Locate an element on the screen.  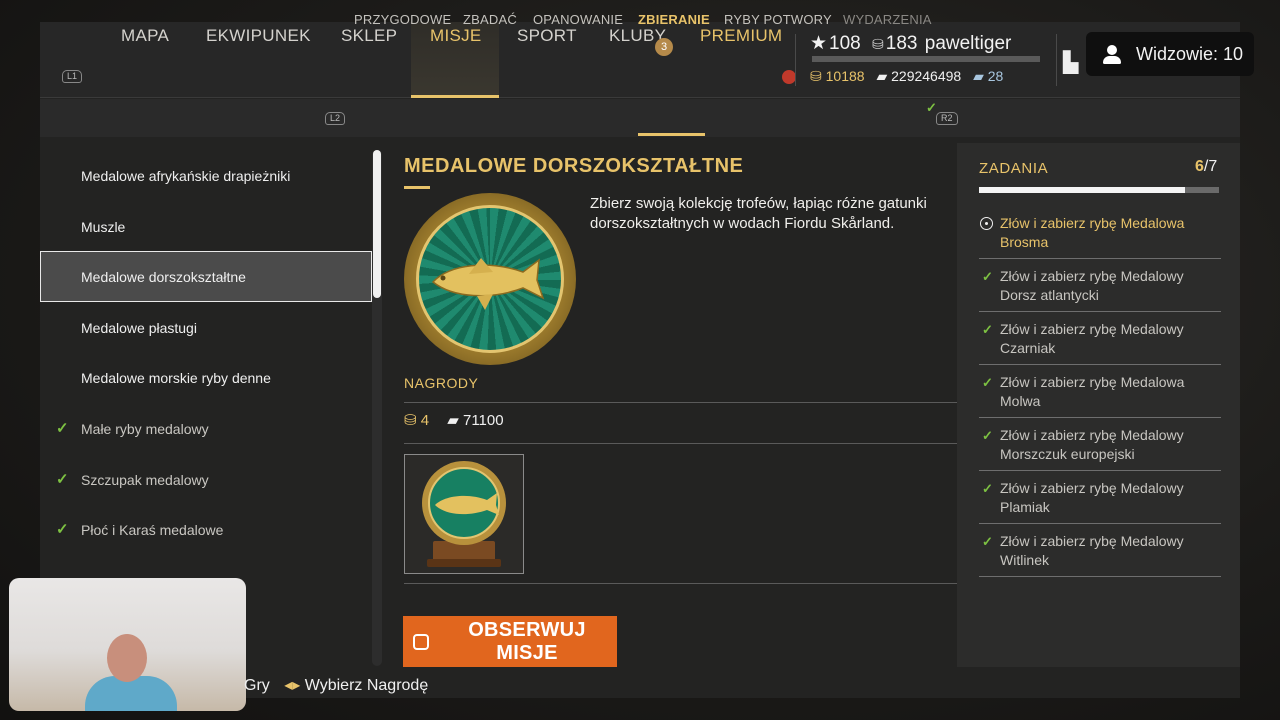
mission-list-item-completed: ✓ Płoć i Karaś medalowe is located at coordinates (206, 529).